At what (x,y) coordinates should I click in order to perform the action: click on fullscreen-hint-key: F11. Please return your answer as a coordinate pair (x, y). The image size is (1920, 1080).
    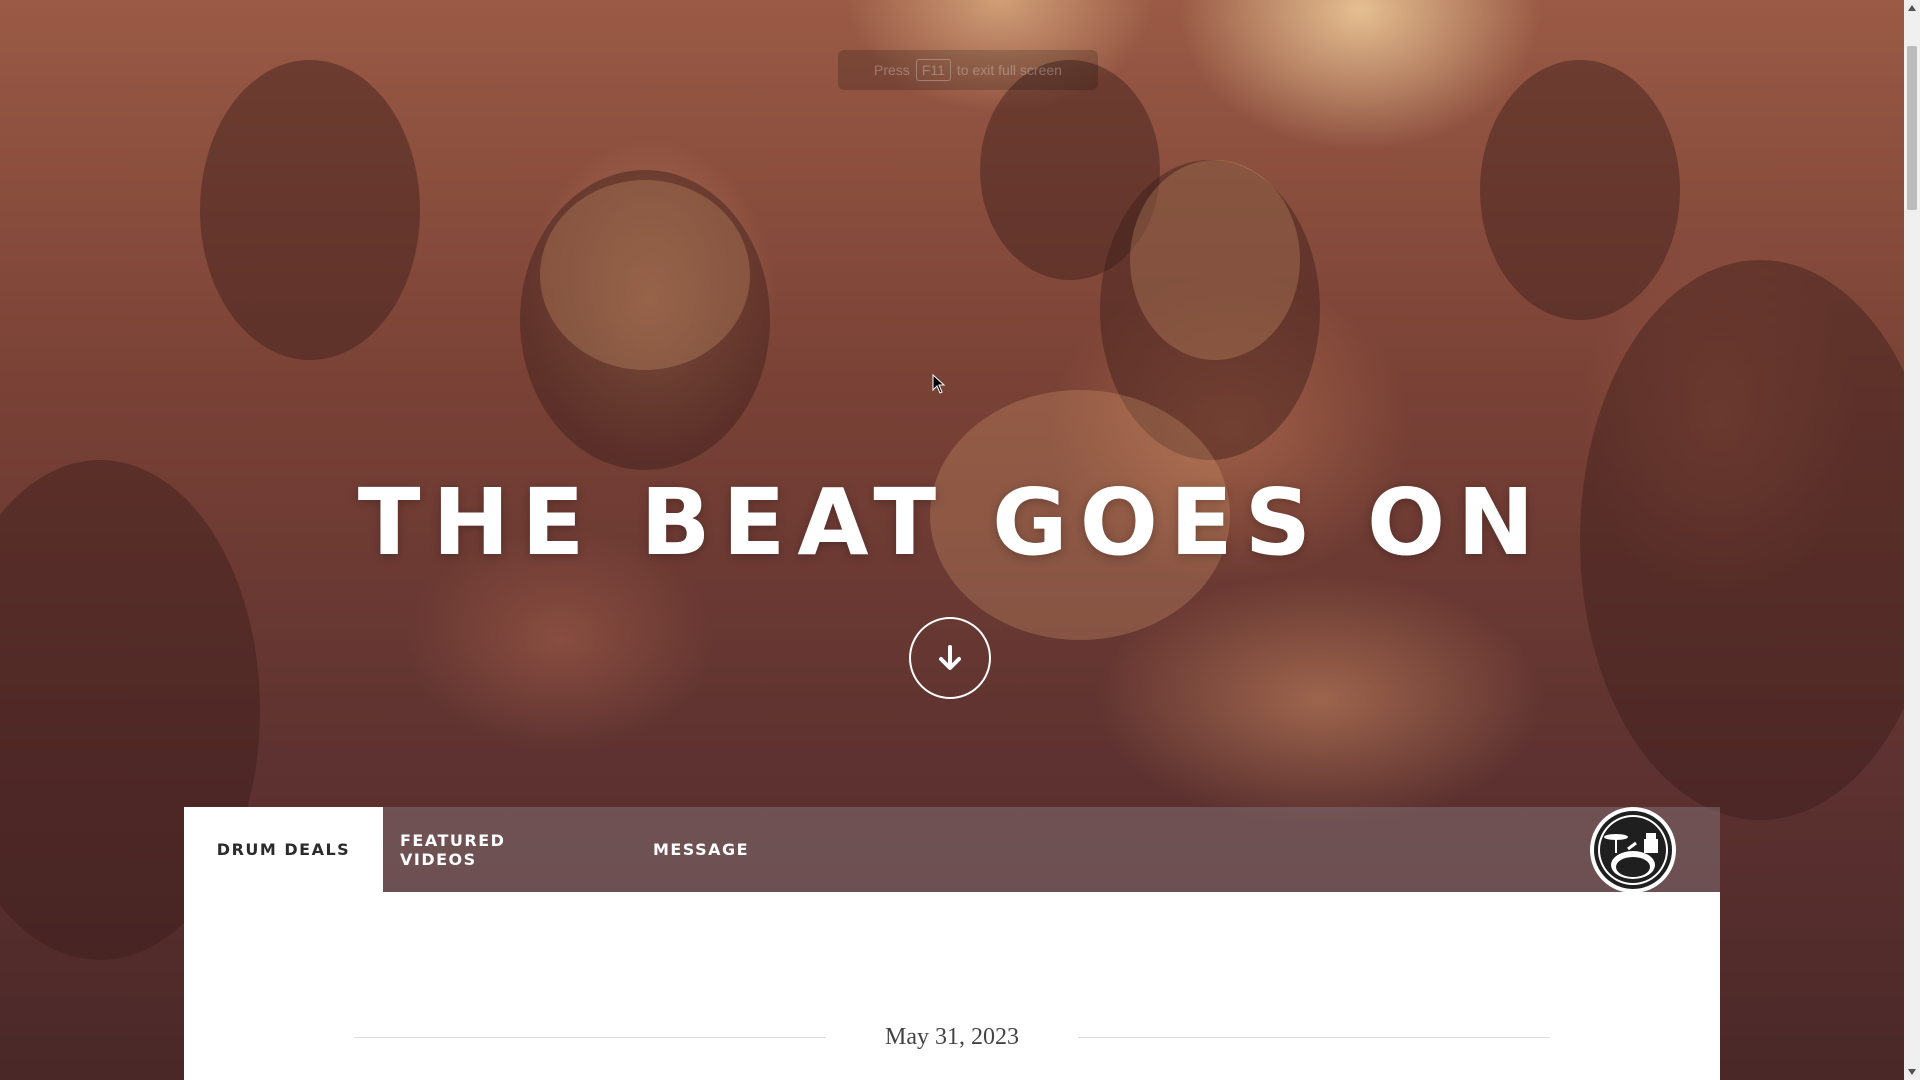
    Looking at the image, I should click on (933, 70).